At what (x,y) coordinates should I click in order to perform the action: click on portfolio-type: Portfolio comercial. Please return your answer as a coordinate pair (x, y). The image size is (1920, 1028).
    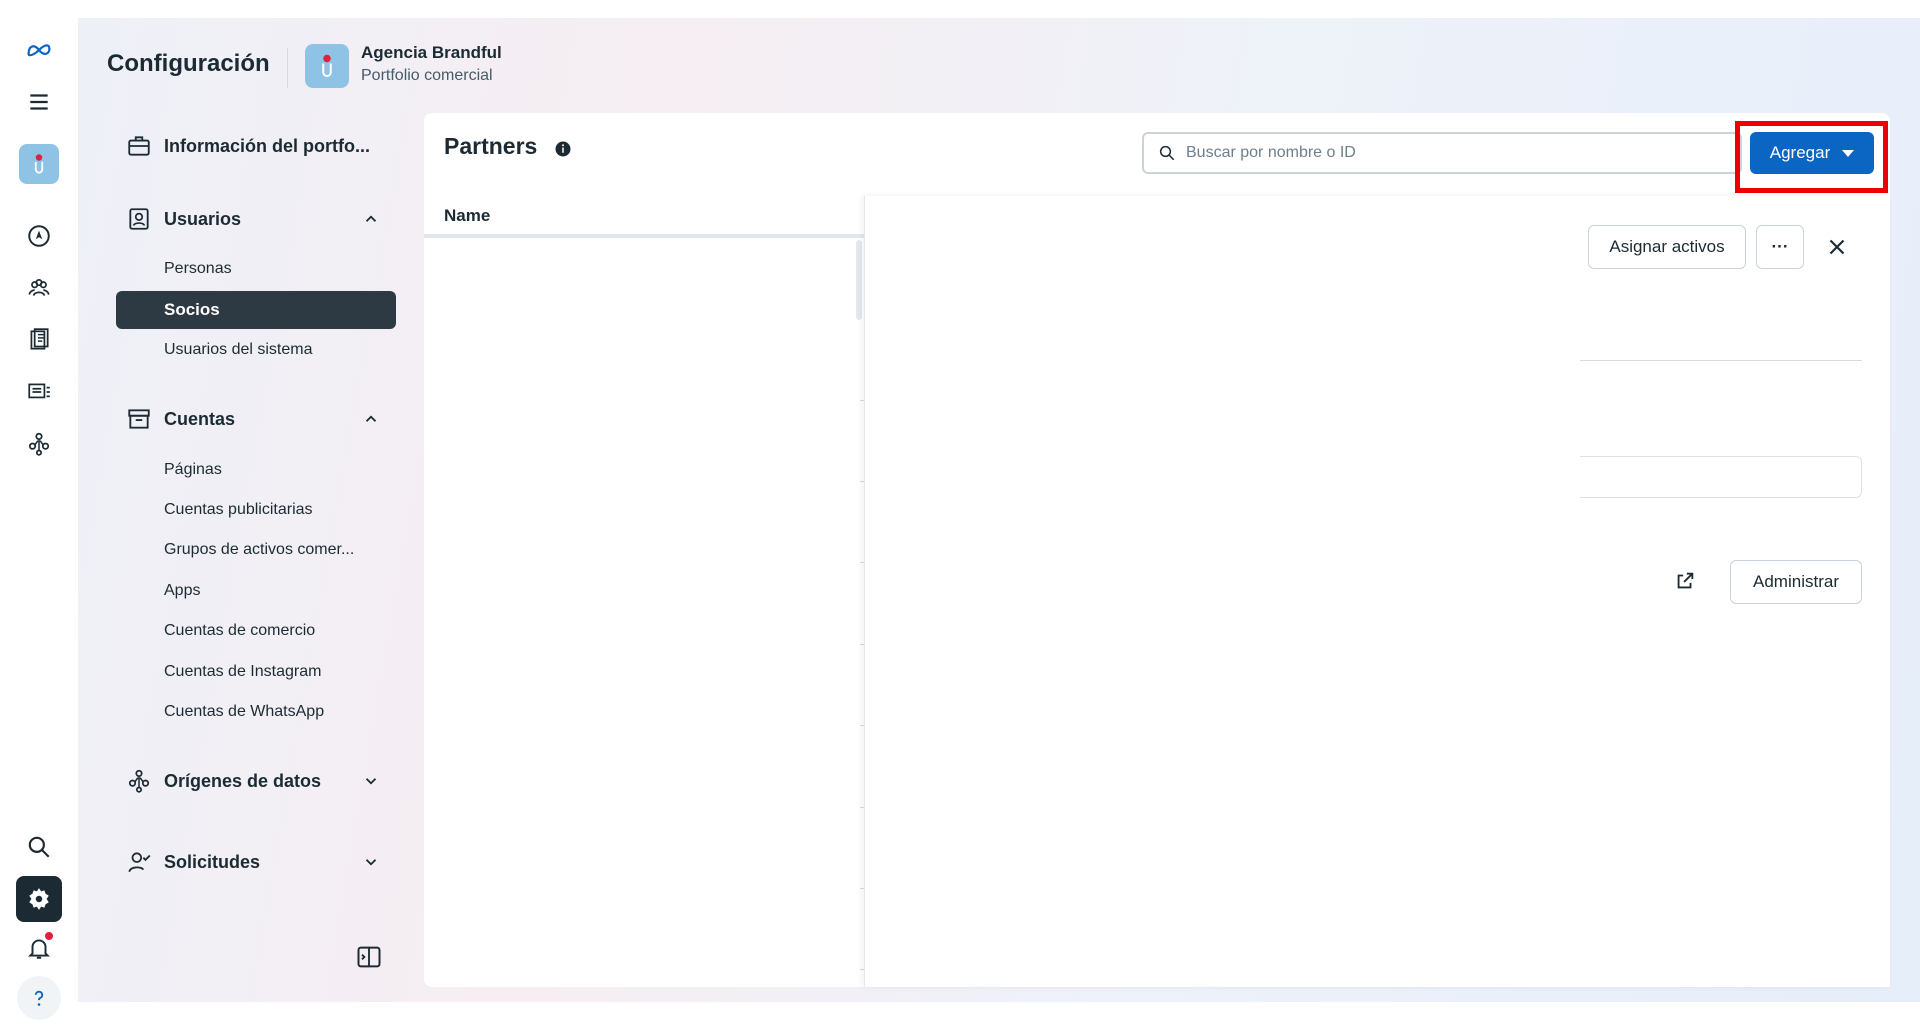
    Looking at the image, I should click on (427, 75).